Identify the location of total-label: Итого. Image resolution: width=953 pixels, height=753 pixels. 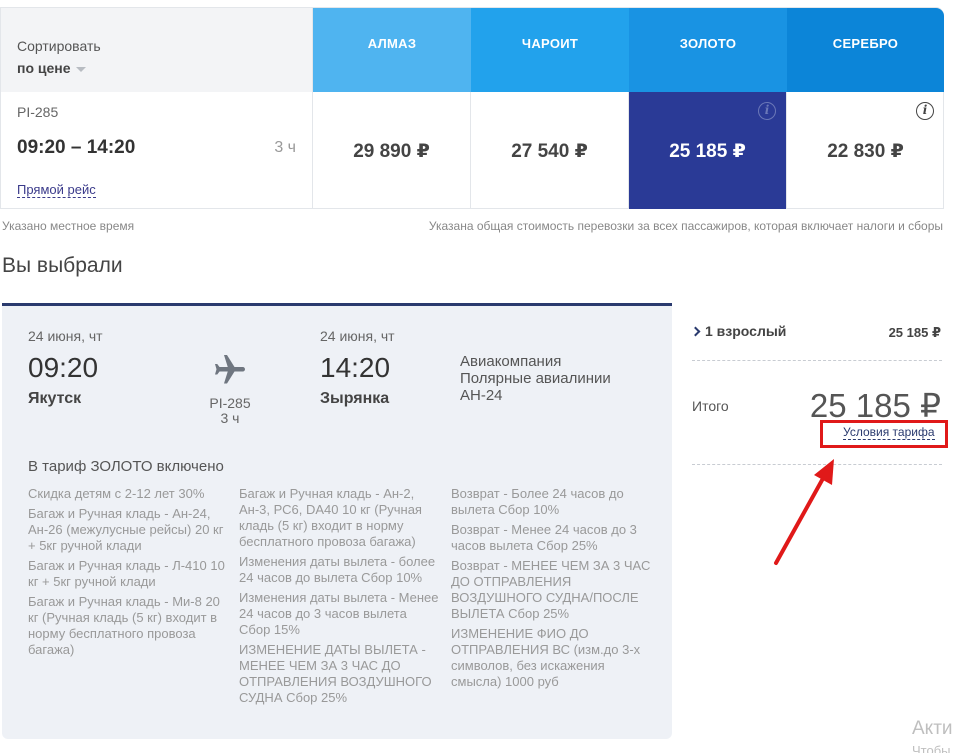
(710, 406).